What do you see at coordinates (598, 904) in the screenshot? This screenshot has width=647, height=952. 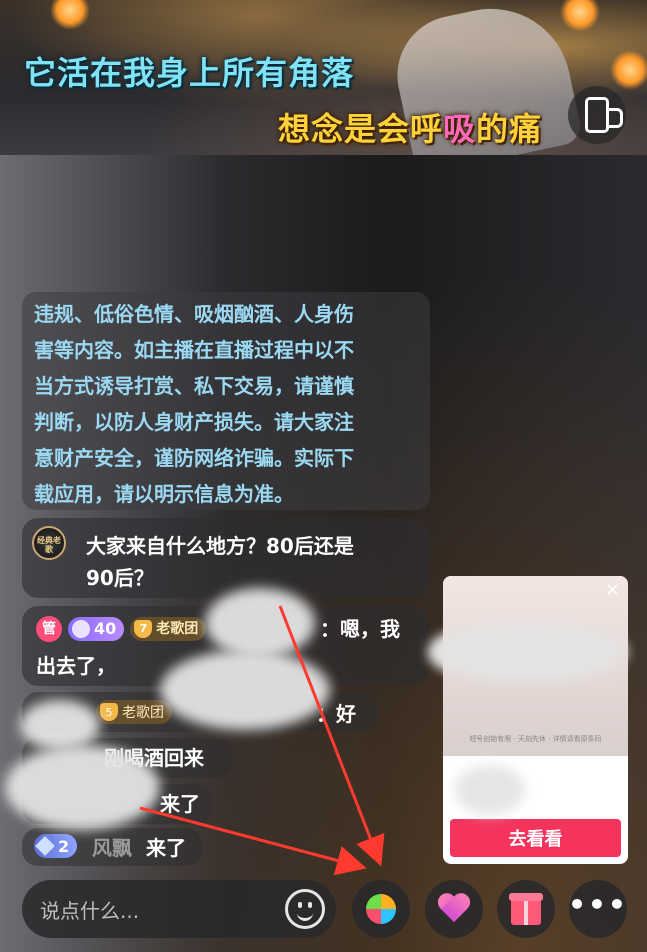 I see `more-dots-icon: •••` at bounding box center [598, 904].